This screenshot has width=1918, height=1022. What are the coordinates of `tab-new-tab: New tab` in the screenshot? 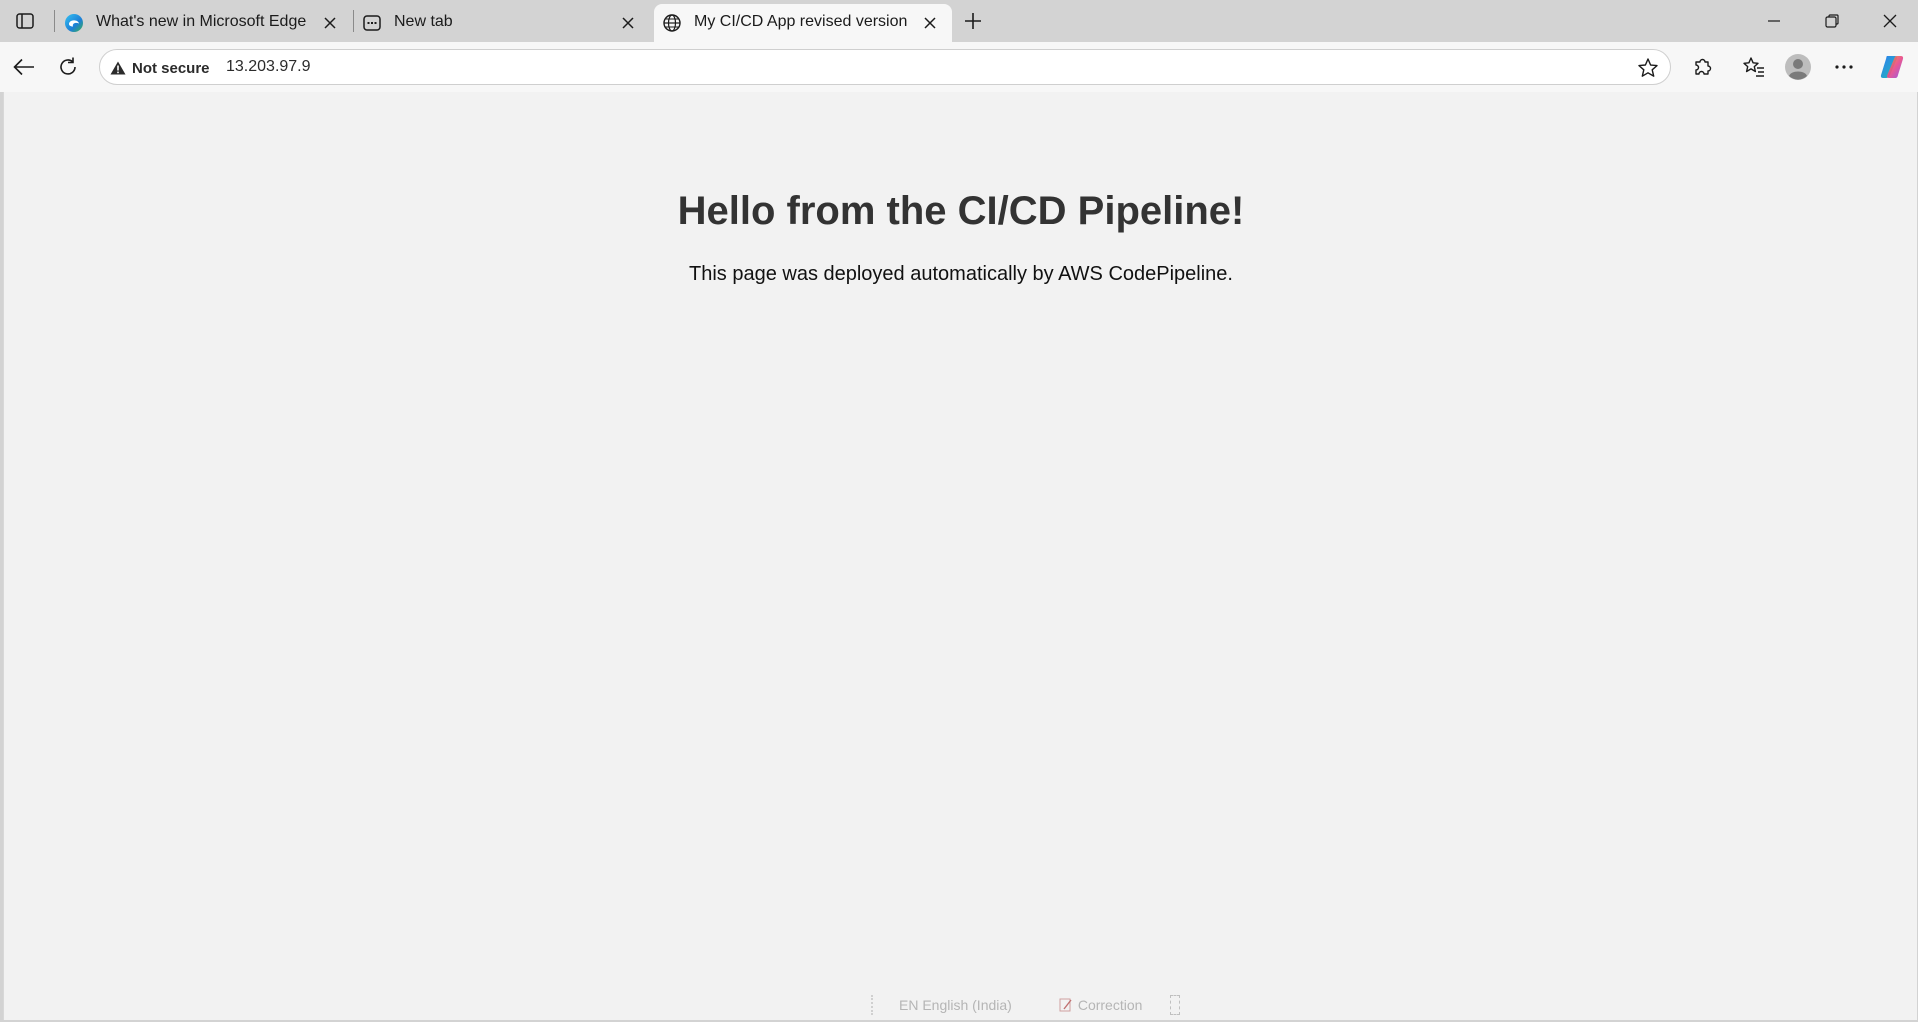 It's located at (502, 23).